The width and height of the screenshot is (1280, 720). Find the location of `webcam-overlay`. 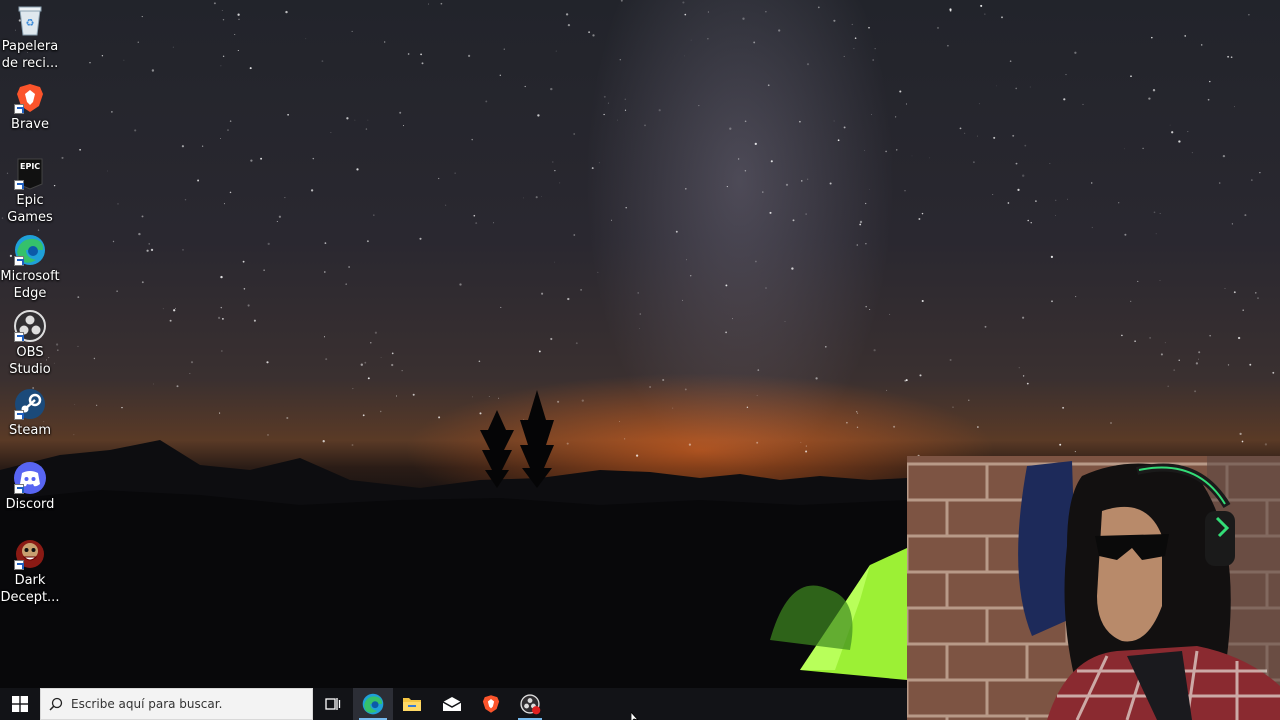

webcam-overlay is located at coordinates (1093, 588).